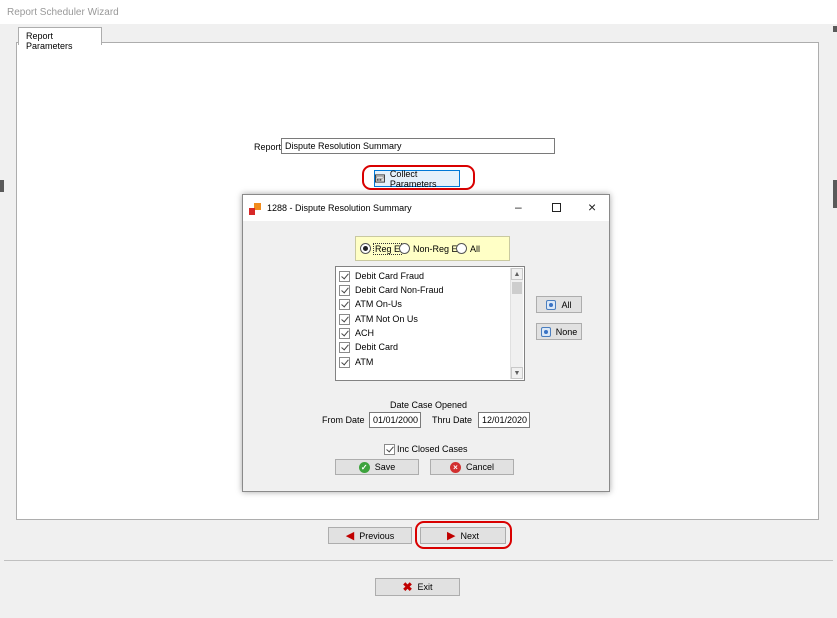  Describe the element at coordinates (545, 331) in the screenshot. I see `select-none-icon` at that location.